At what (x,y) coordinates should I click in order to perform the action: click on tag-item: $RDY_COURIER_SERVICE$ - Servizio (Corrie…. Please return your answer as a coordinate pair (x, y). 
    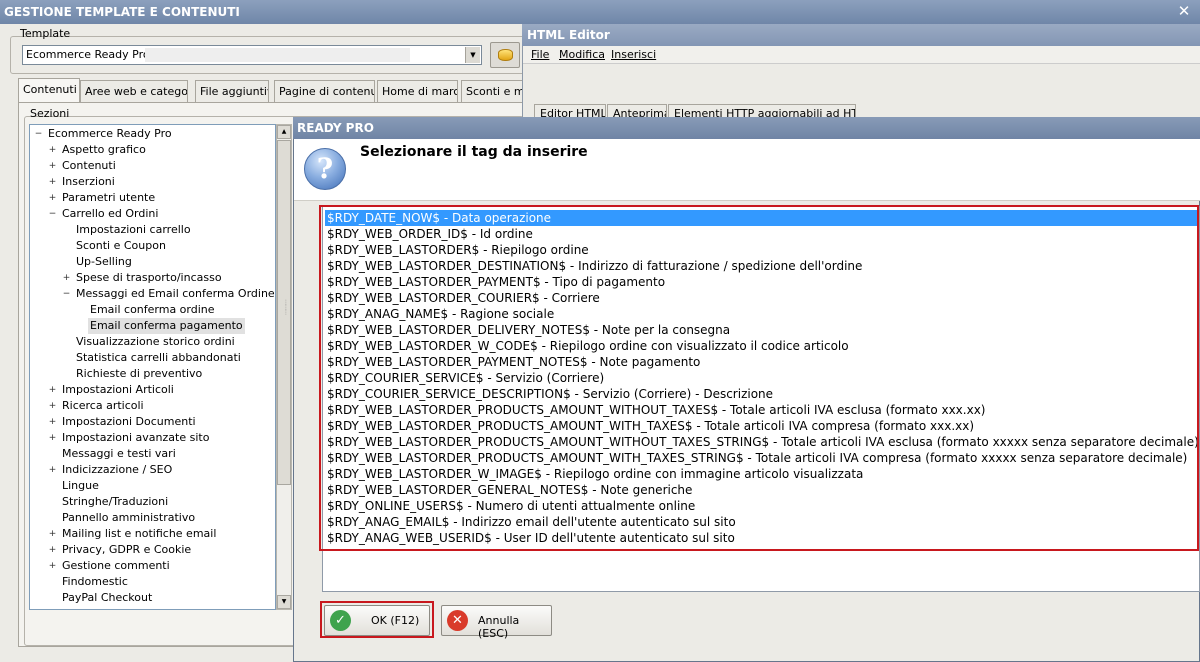
    Looking at the image, I should click on (761, 378).